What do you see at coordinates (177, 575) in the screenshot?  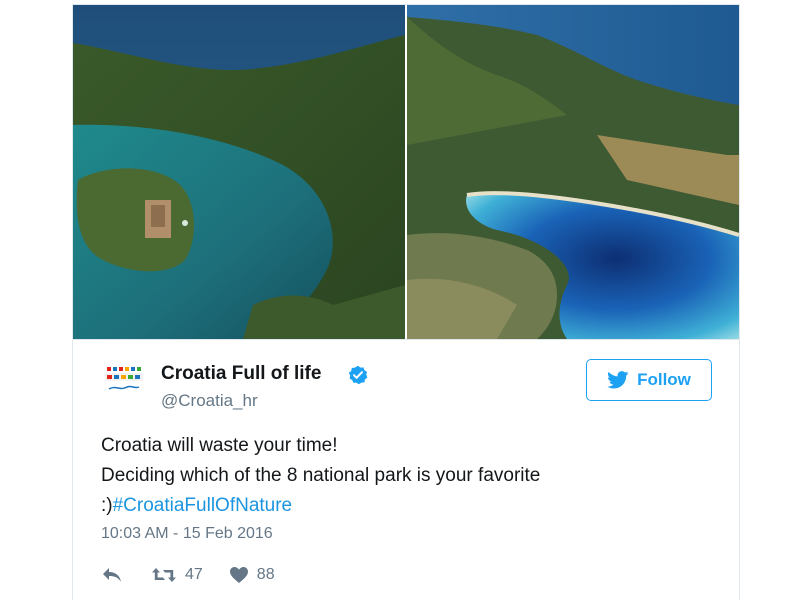 I see `retweet-button: 47` at bounding box center [177, 575].